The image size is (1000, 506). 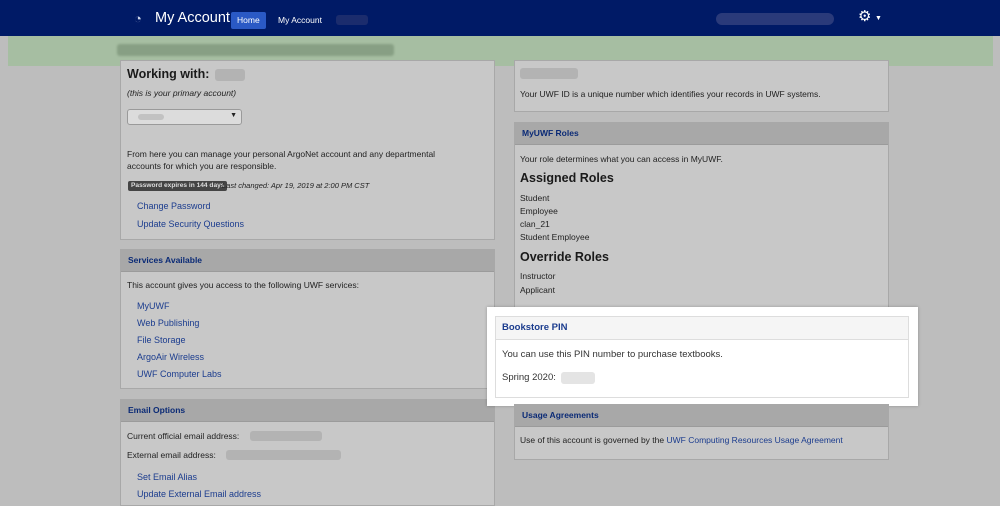 What do you see at coordinates (202, 166) in the screenshot?
I see `account-description-line2: accounts for which you are responsible.` at bounding box center [202, 166].